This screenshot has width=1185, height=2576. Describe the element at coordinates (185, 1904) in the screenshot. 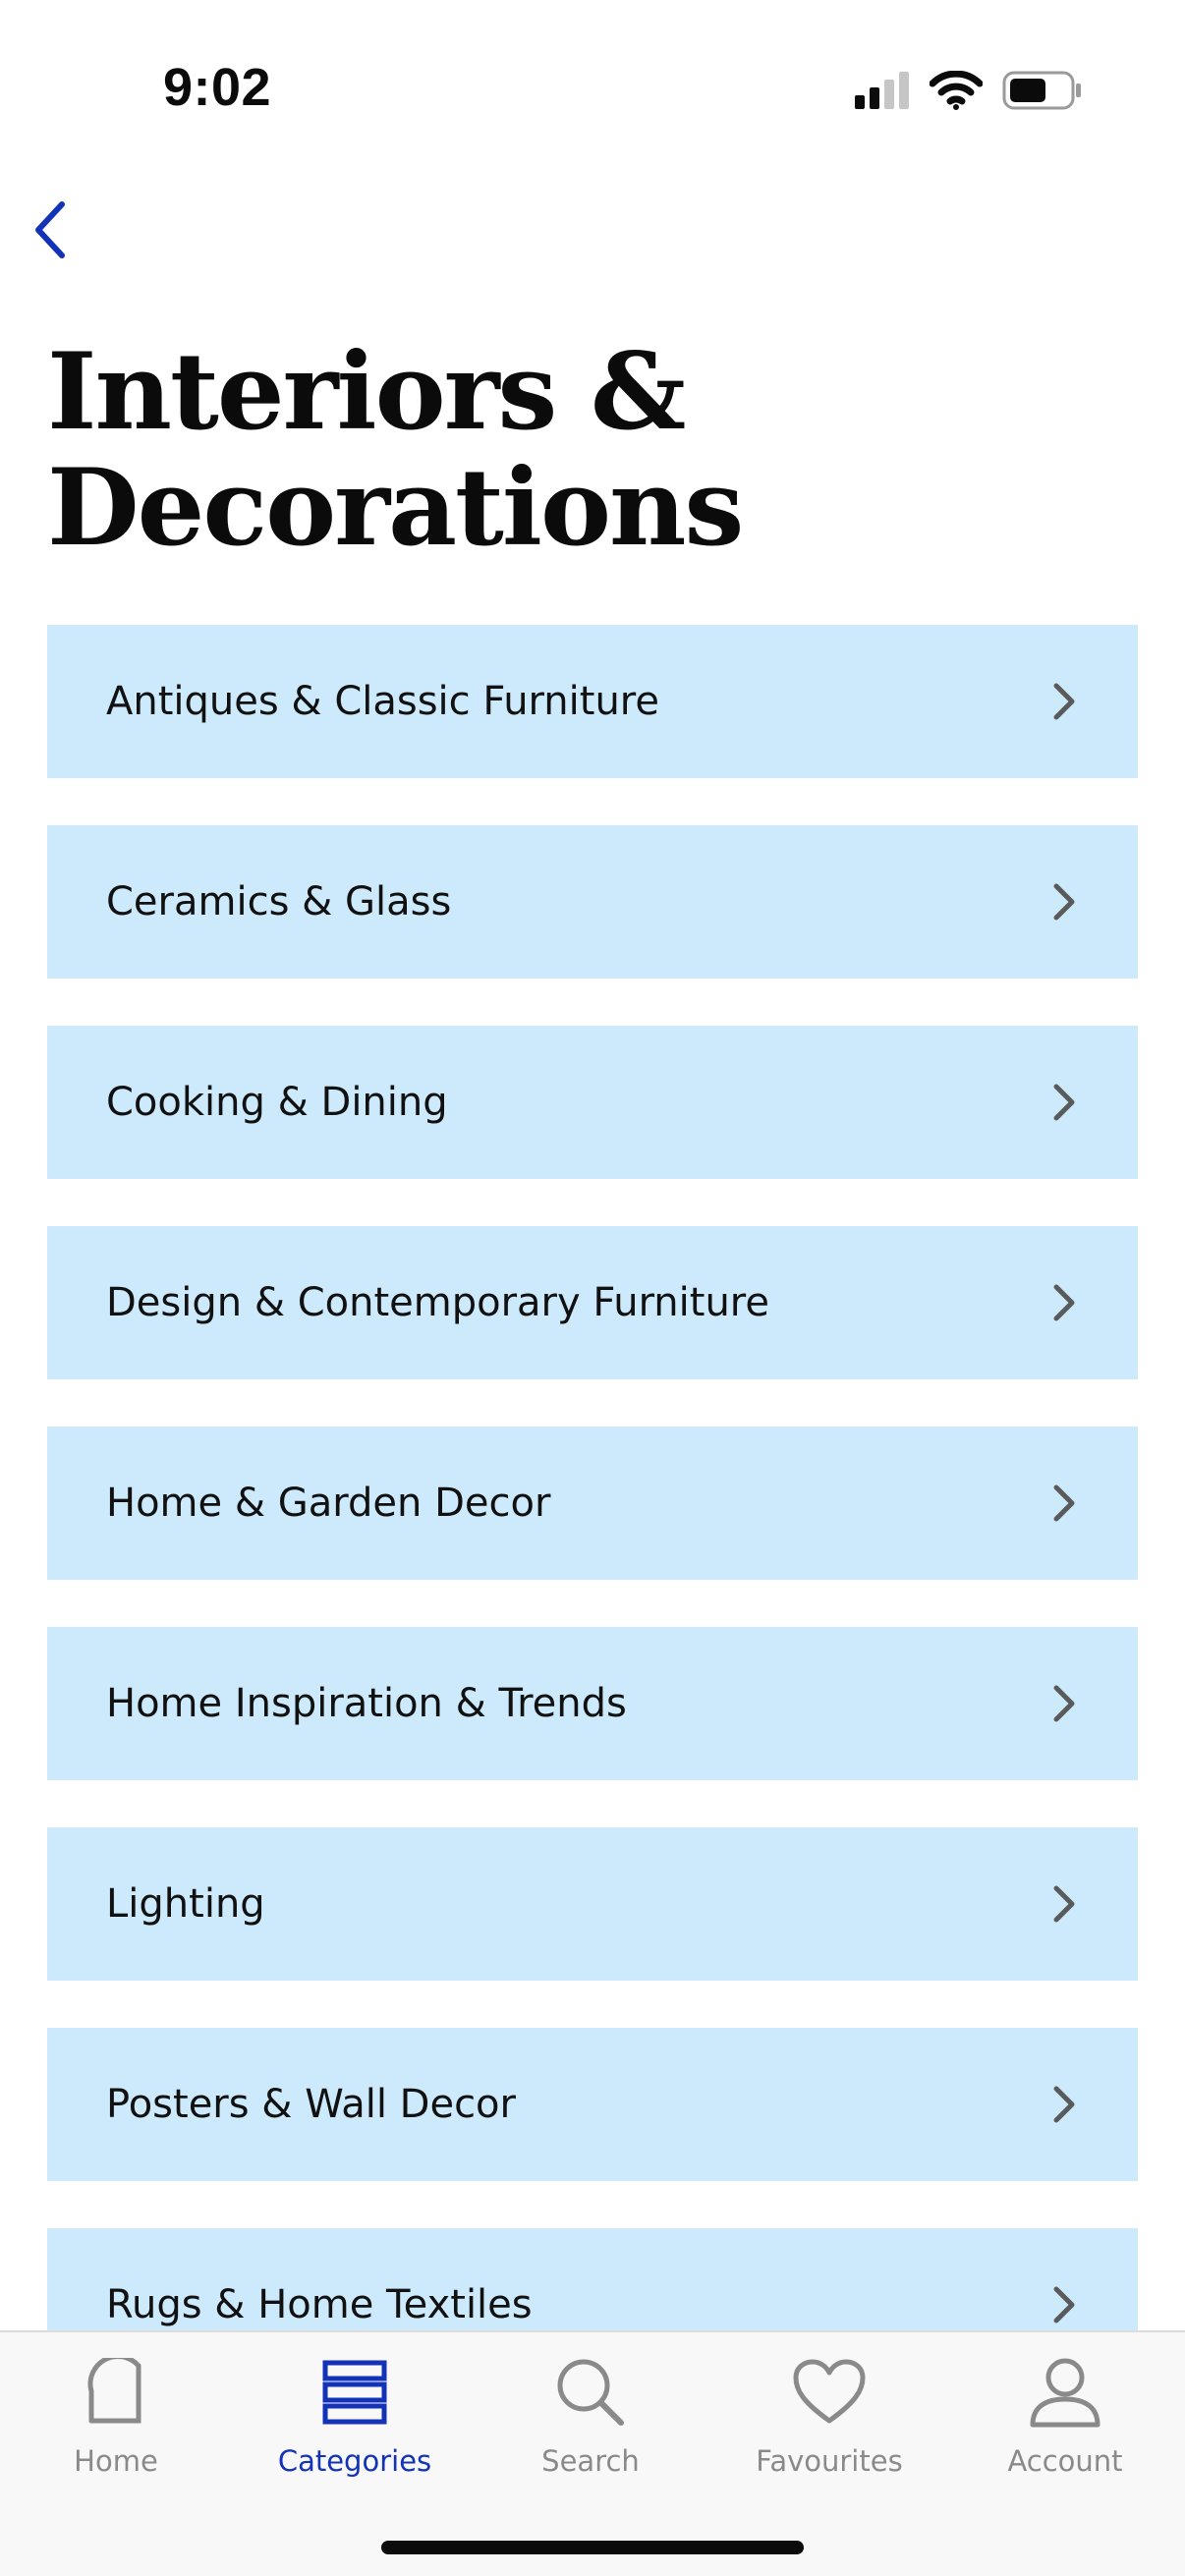

I see `category-label: Lighting` at that location.